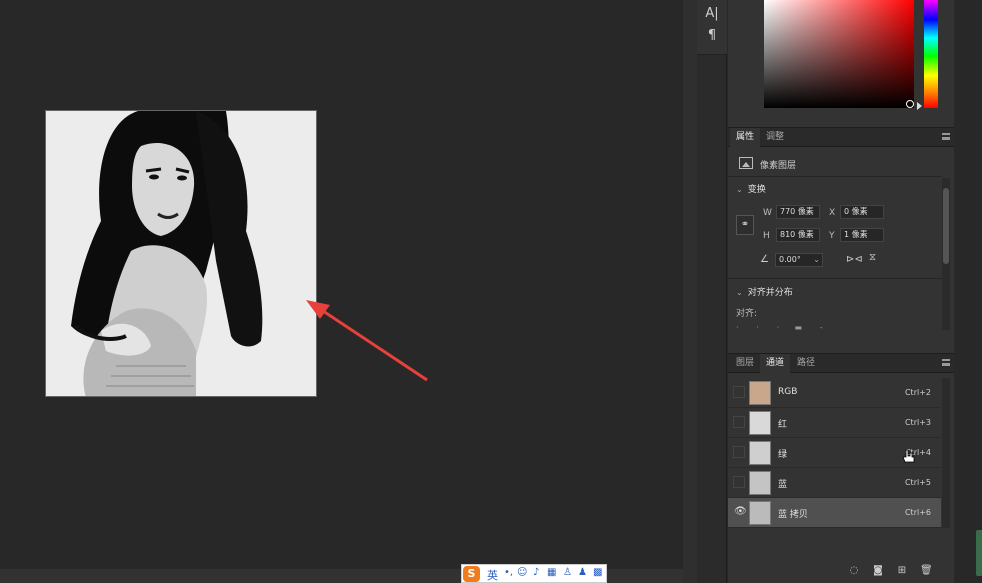 The height and width of the screenshot is (583, 982). Describe the element at coordinates (567, 572) in the screenshot. I see `user-icon: ♙` at that location.